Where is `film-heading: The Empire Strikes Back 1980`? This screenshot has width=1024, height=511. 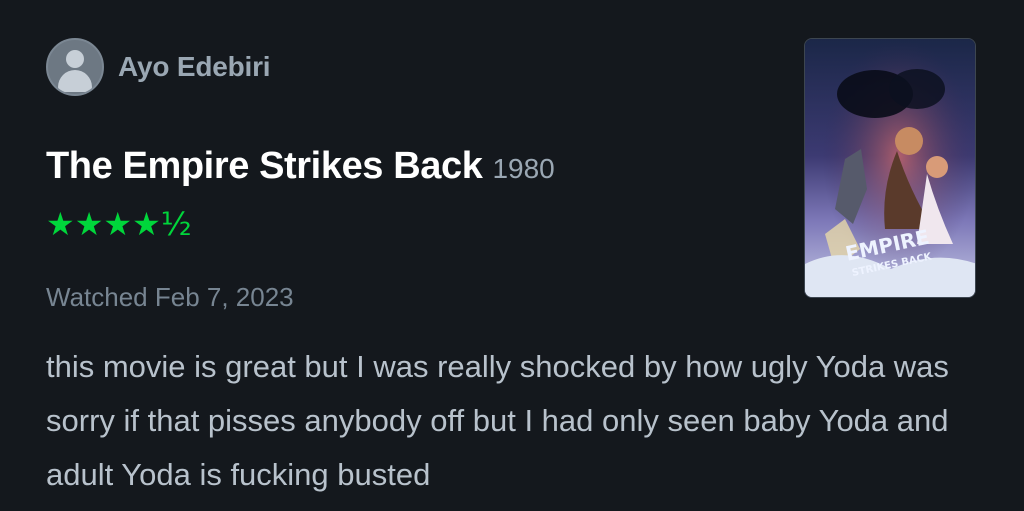
film-heading: The Empire Strikes Back 1980 is located at coordinates (300, 166).